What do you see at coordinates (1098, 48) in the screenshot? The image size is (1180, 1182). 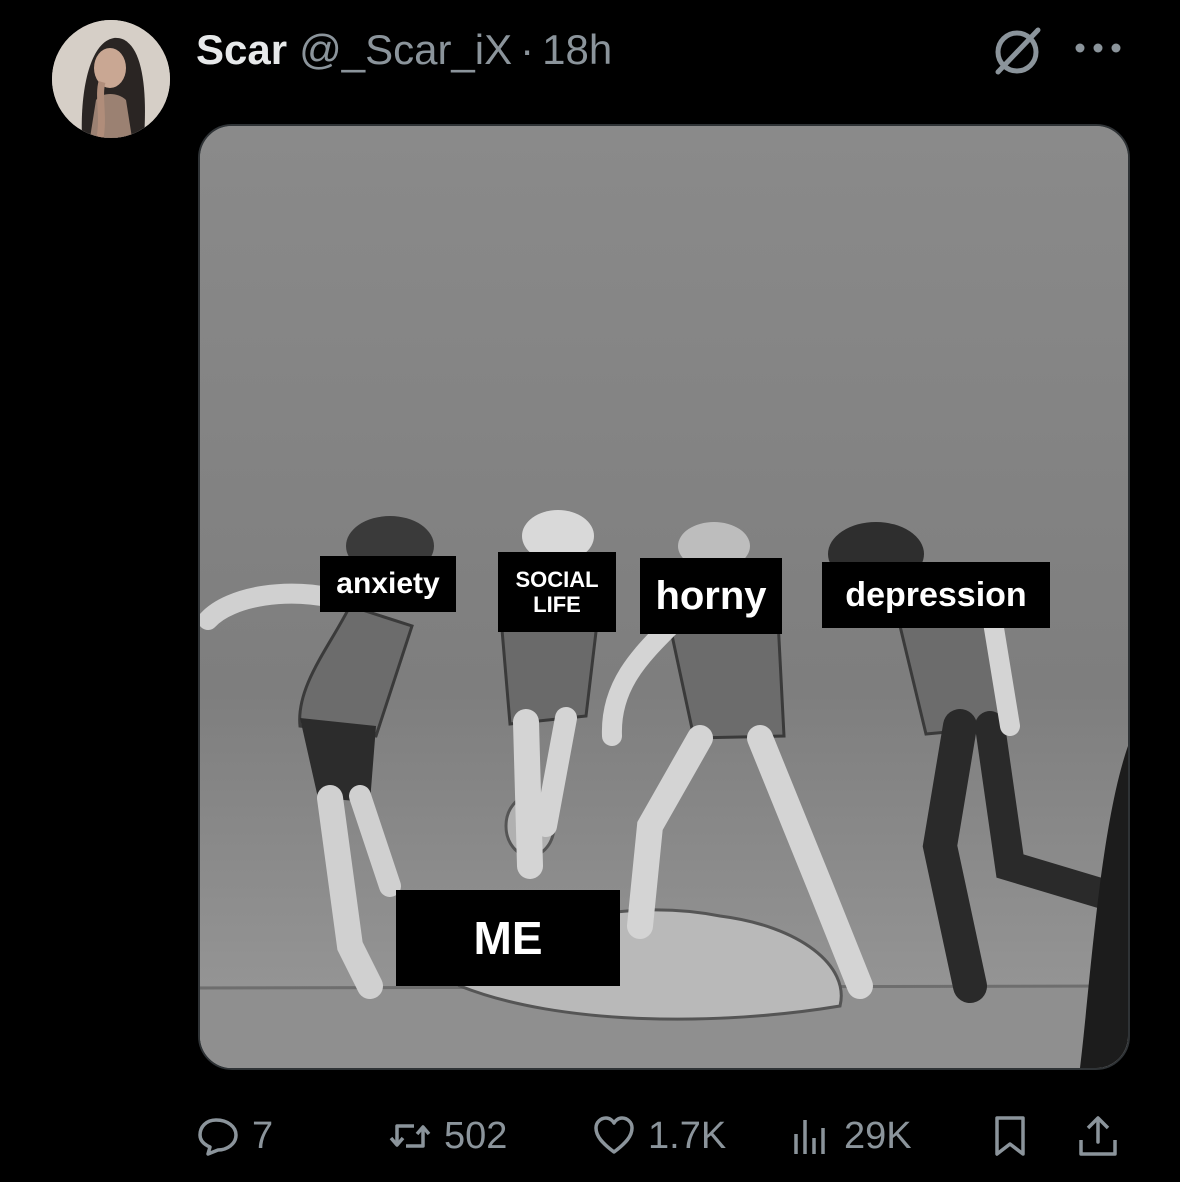 I see `more-icon` at bounding box center [1098, 48].